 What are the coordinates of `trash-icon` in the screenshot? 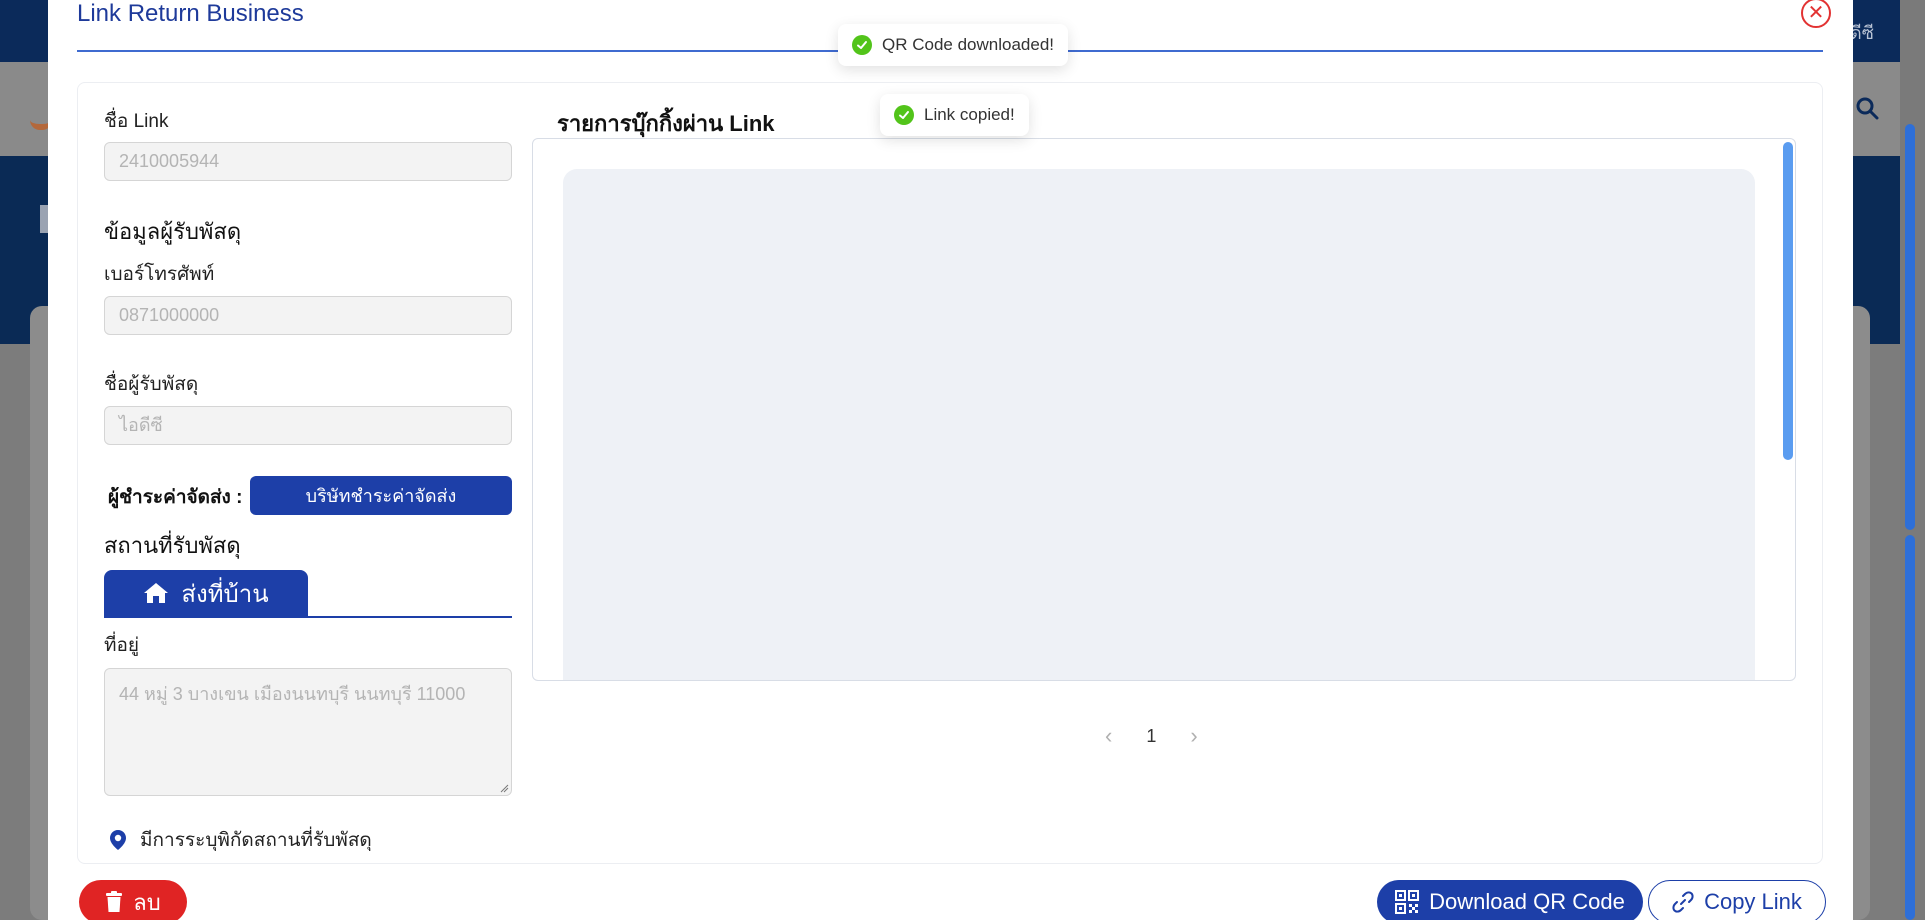 It's located at (114, 901).